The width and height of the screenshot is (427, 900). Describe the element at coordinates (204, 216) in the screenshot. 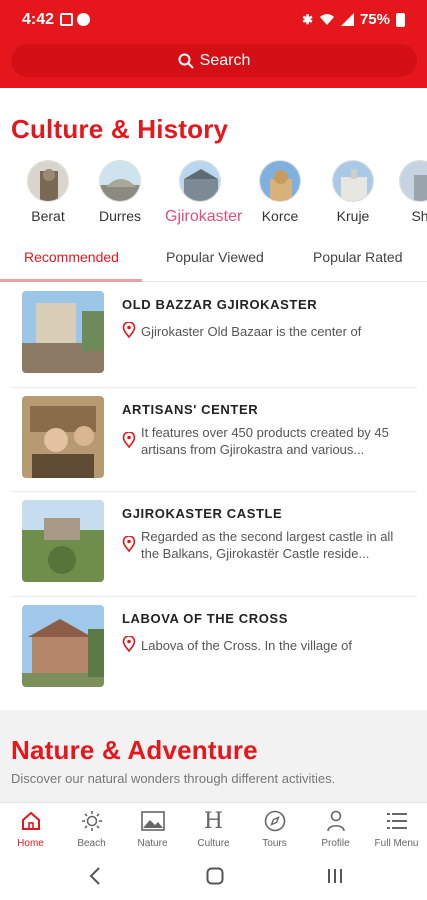

I see `city-label: Gjirokaster` at that location.